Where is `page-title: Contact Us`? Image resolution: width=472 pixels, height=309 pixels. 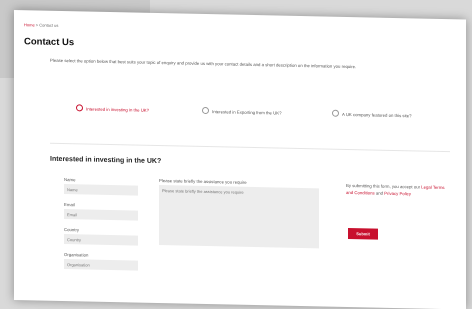 page-title: Contact Us is located at coordinates (49, 42).